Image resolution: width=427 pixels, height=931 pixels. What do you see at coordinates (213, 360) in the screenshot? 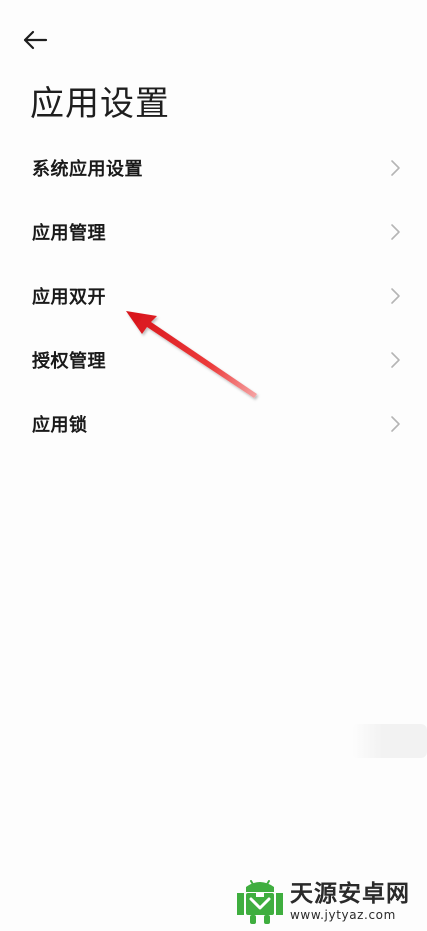
I see `menu-item-permissions: 授权管理` at bounding box center [213, 360].